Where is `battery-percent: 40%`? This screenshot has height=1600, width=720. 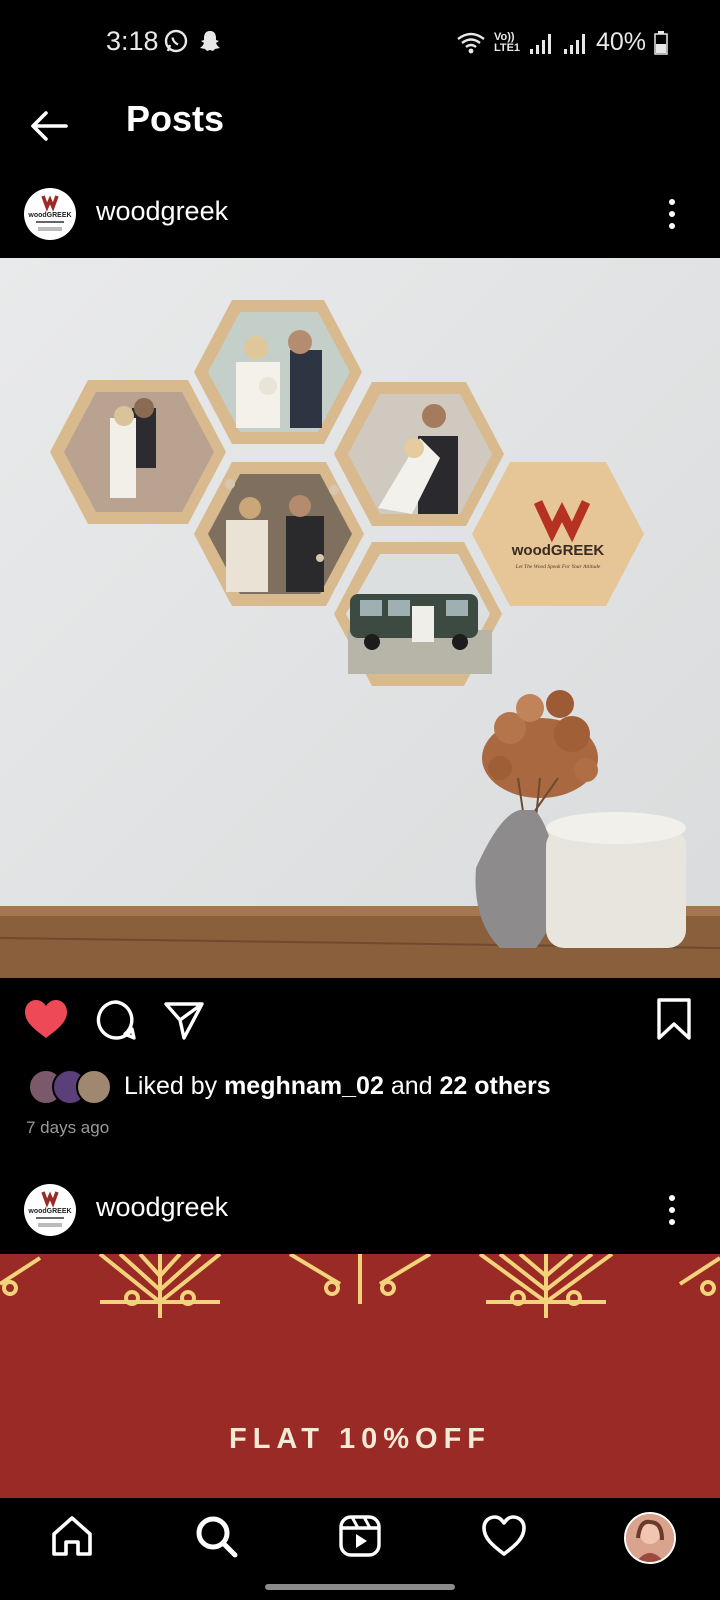 battery-percent: 40% is located at coordinates (620, 42).